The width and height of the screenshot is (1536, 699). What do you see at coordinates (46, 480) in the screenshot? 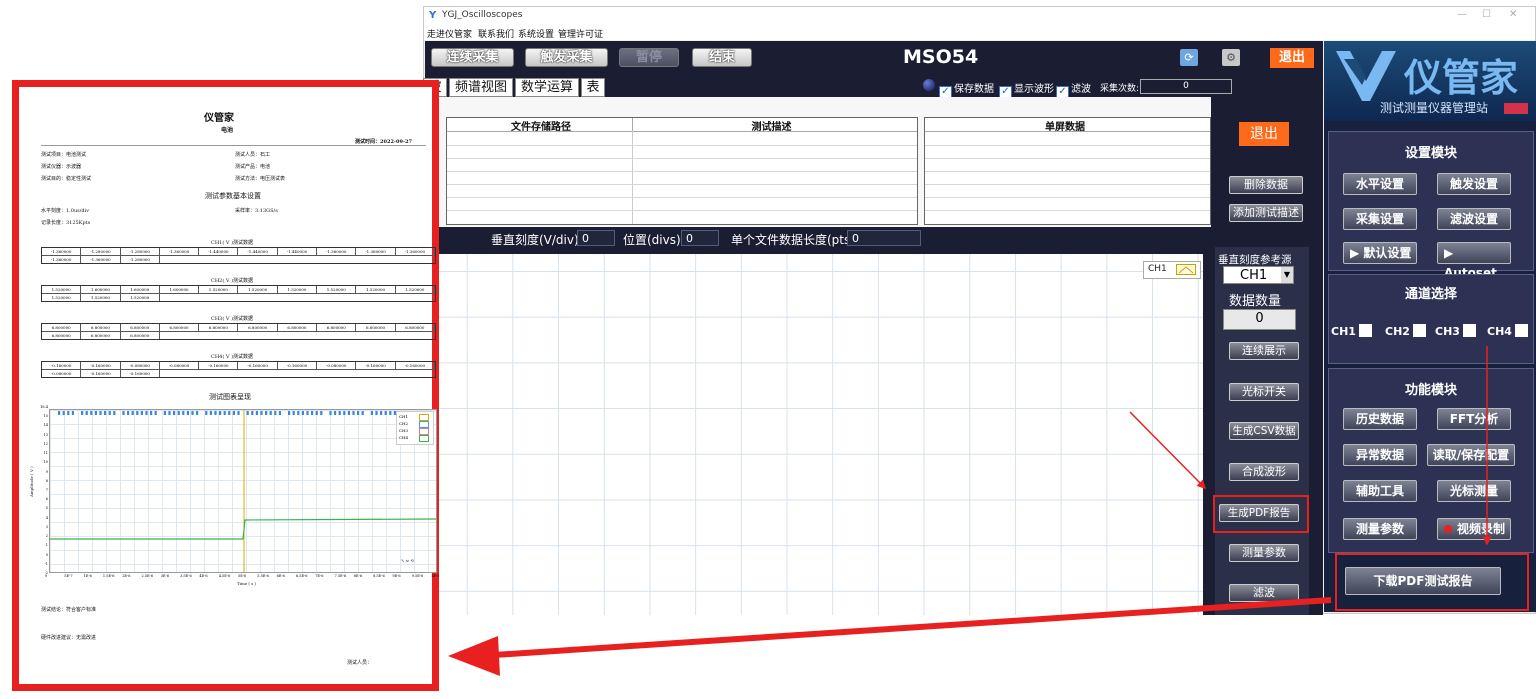
I see `y-tick-label: 8` at bounding box center [46, 480].